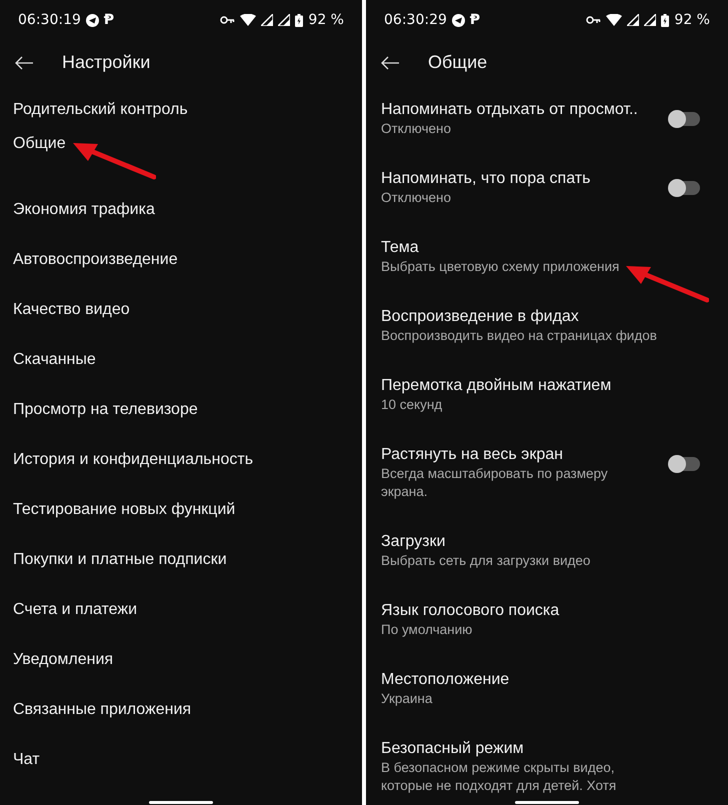 The image size is (728, 805). Describe the element at coordinates (458, 62) in the screenshot. I see `screen-title: Общие` at that location.